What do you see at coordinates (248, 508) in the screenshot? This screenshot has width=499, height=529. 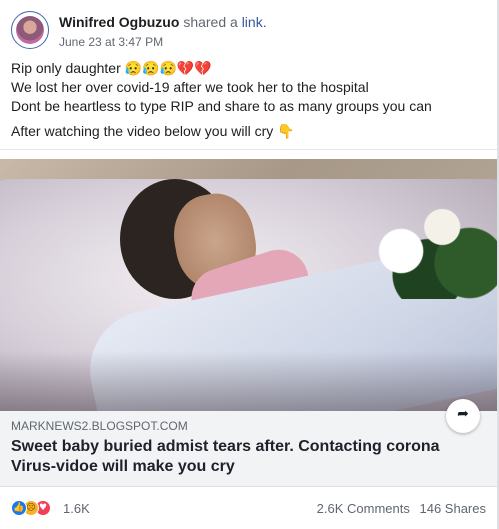 I see `post-footer: 👍 ☹ ♥ 1.6K 2.6K Comments 146 Shares` at bounding box center [248, 508].